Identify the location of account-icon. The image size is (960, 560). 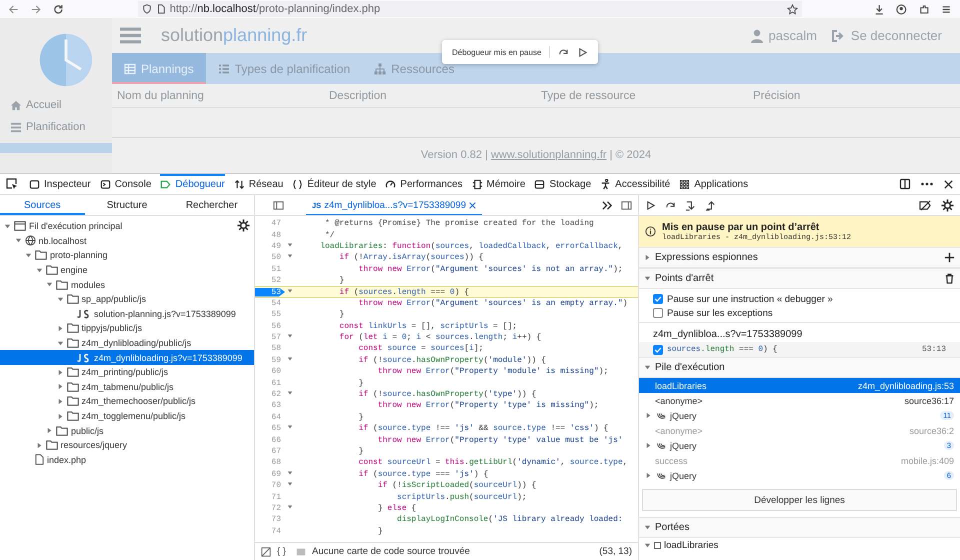
(901, 9).